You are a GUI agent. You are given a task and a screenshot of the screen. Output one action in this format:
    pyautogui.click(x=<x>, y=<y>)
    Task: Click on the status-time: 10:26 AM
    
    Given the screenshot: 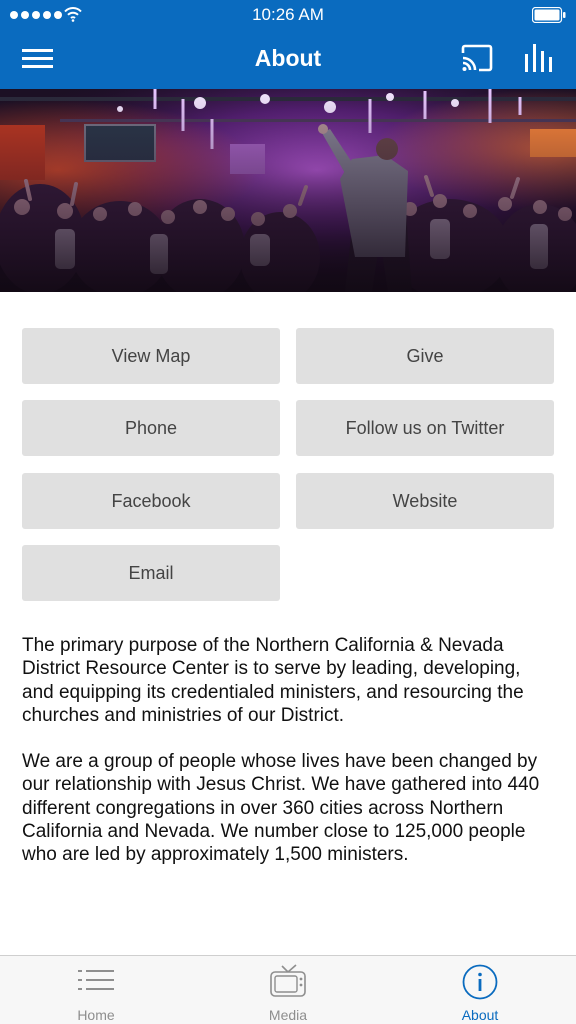 What is the action you would take?
    pyautogui.click(x=288, y=14)
    